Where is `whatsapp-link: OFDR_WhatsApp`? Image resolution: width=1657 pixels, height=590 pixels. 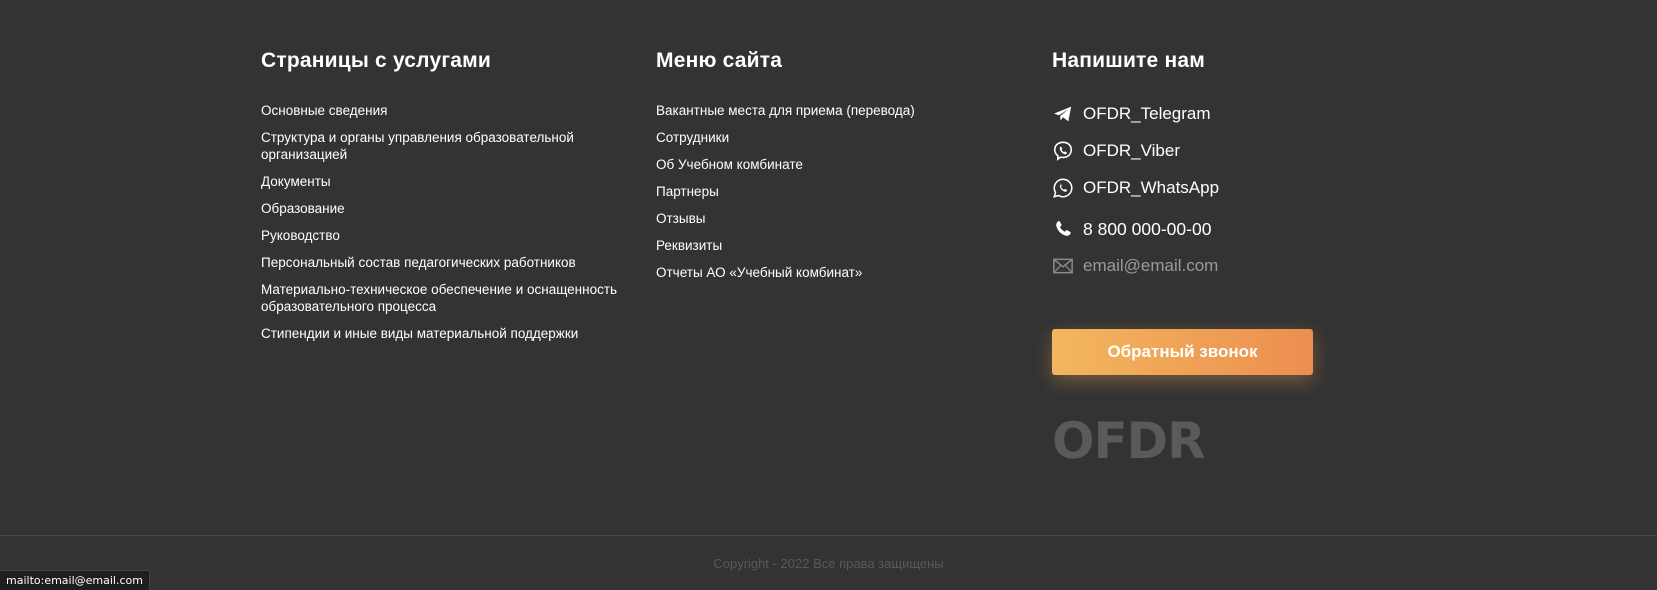
whatsapp-link: OFDR_WhatsApp is located at coordinates (1212, 188).